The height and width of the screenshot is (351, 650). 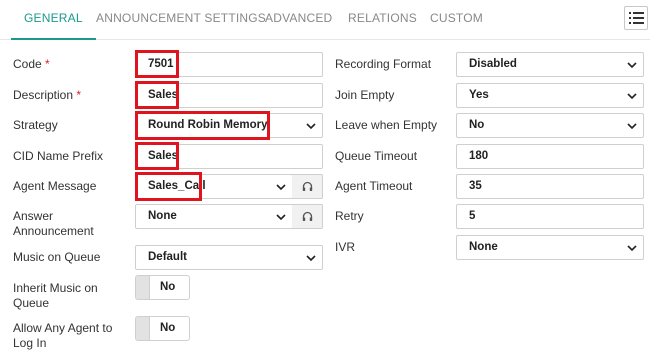 What do you see at coordinates (30, 343) in the screenshot?
I see `label-line: Log In` at bounding box center [30, 343].